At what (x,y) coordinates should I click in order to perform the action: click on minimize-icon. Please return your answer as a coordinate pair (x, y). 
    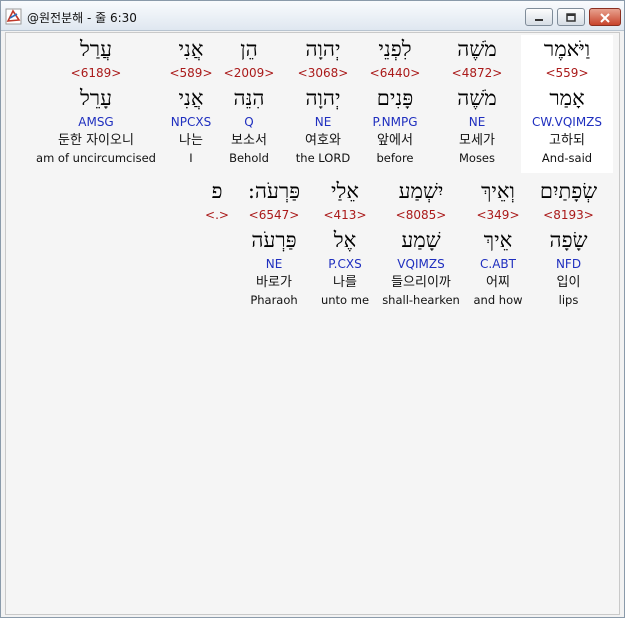
    Looking at the image, I should click on (539, 17).